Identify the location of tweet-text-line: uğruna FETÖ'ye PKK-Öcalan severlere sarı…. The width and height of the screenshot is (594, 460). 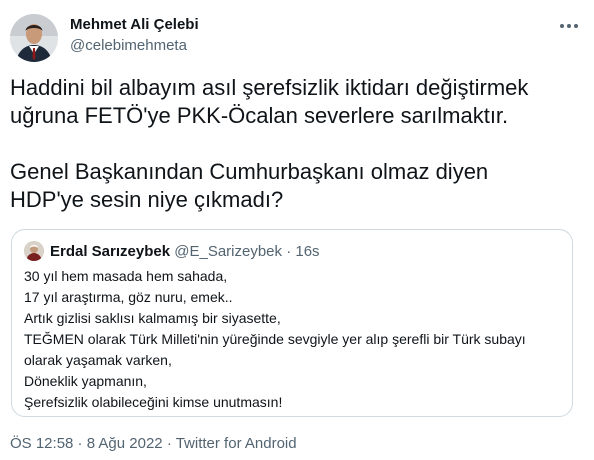
(259, 115).